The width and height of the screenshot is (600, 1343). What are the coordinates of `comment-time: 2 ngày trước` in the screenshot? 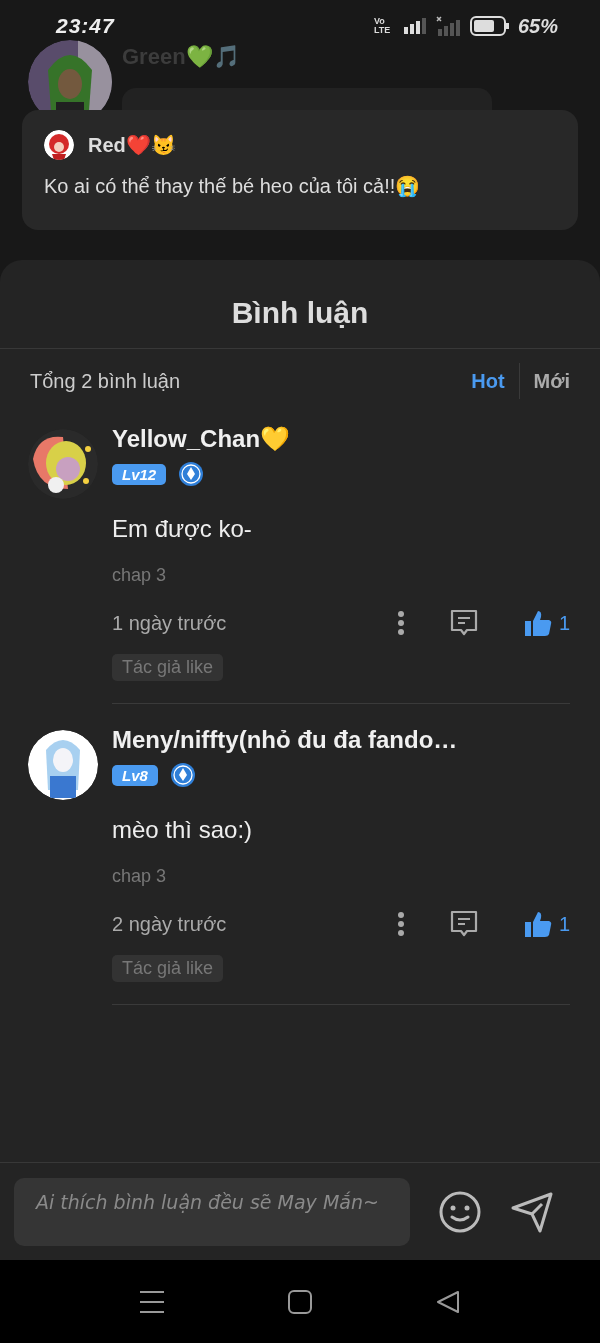 It's located at (169, 924).